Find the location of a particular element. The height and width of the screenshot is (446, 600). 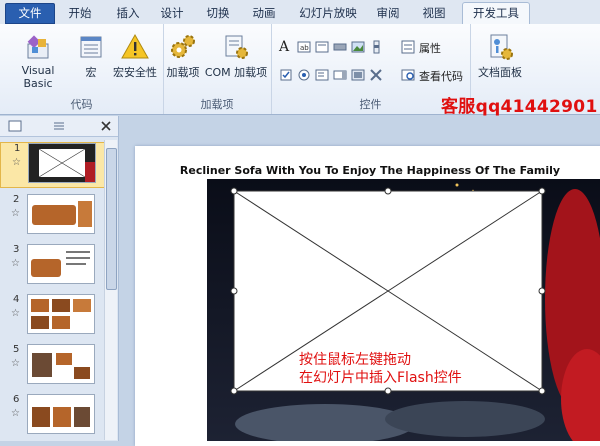

tab-animations: 动画 is located at coordinates (264, 13).